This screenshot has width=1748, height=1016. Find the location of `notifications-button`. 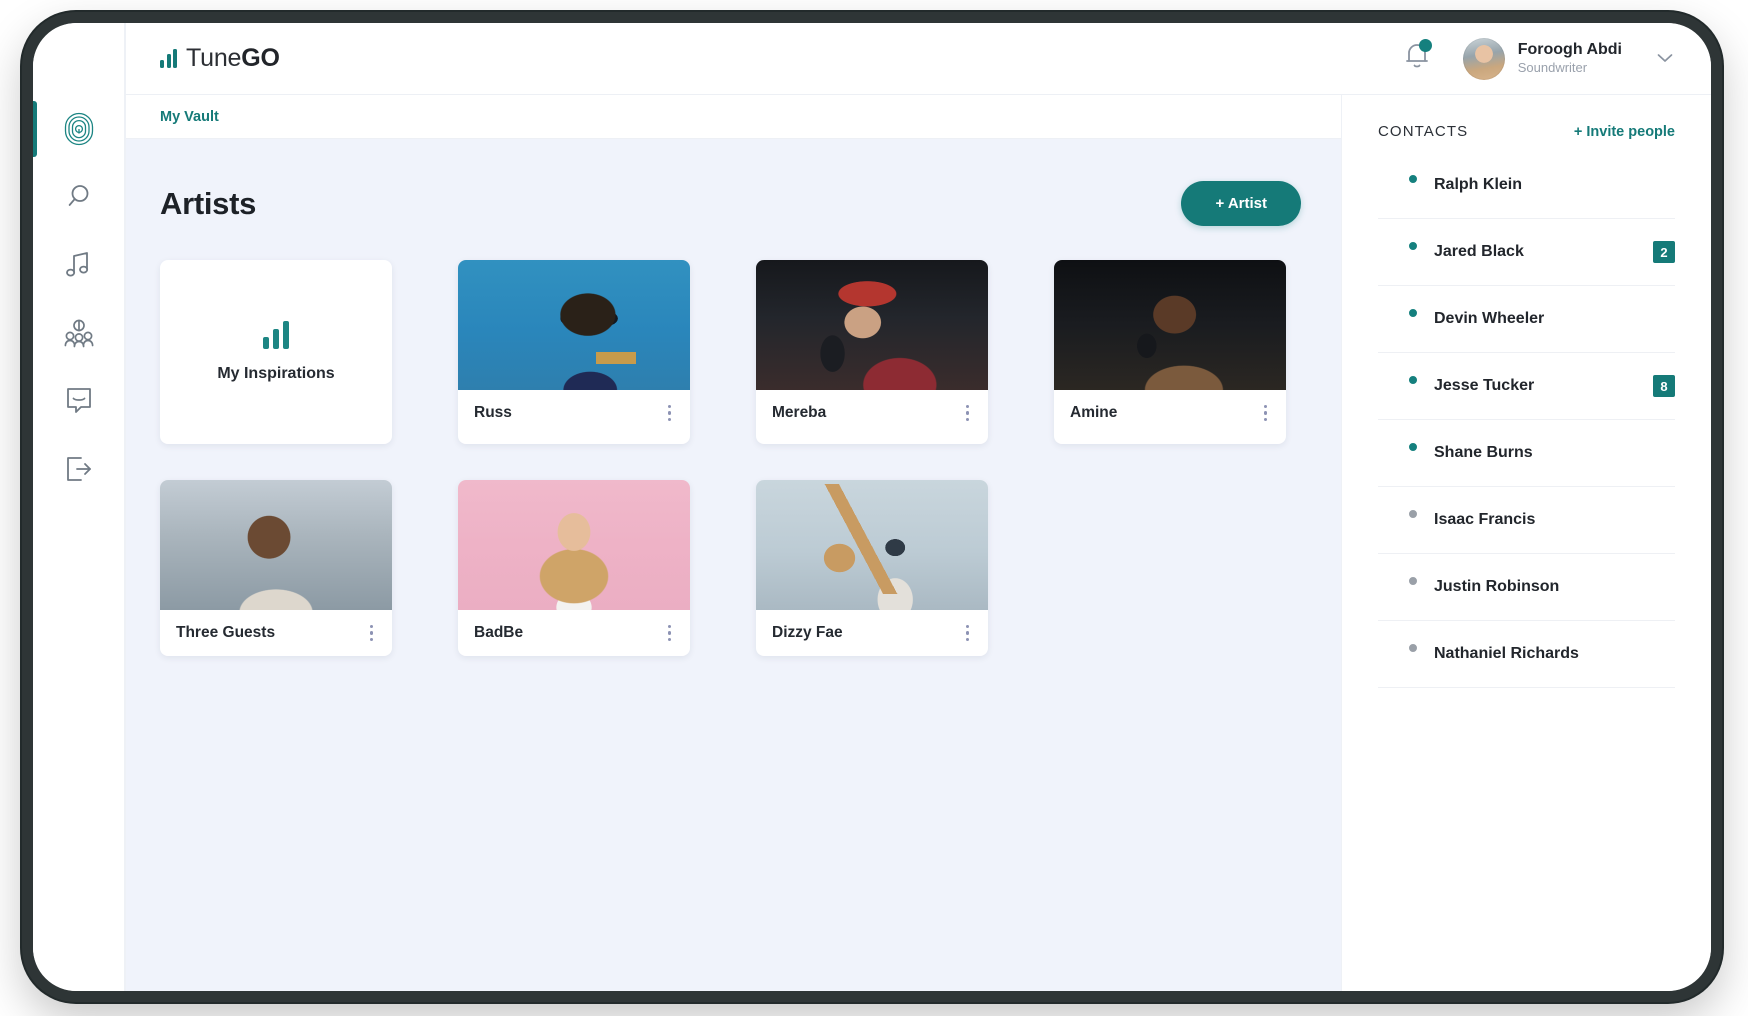

notifications-button is located at coordinates (1417, 57).